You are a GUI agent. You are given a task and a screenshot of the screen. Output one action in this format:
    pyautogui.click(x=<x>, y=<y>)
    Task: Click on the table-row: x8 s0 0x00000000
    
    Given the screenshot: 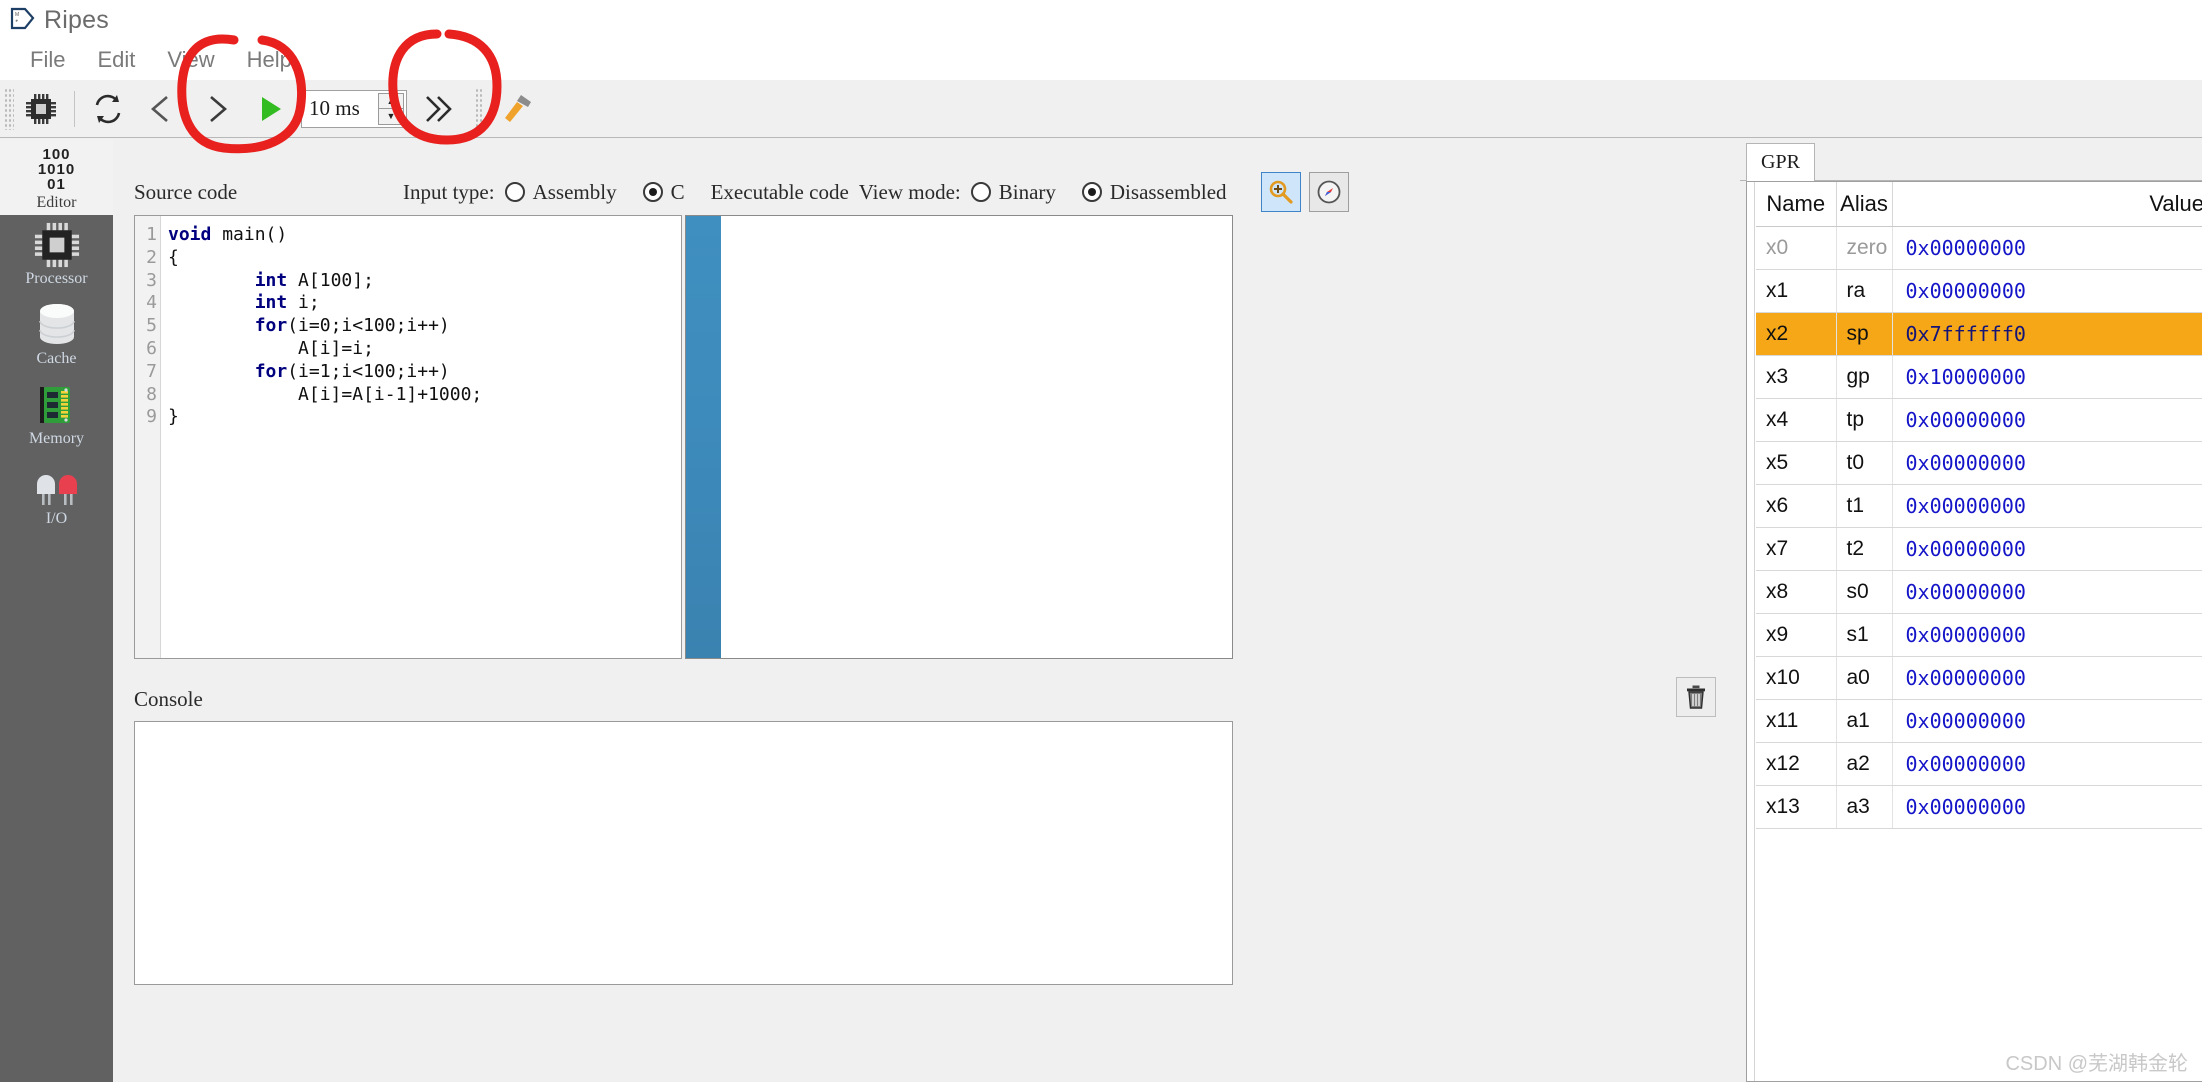 What is the action you would take?
    pyautogui.click(x=1979, y=592)
    